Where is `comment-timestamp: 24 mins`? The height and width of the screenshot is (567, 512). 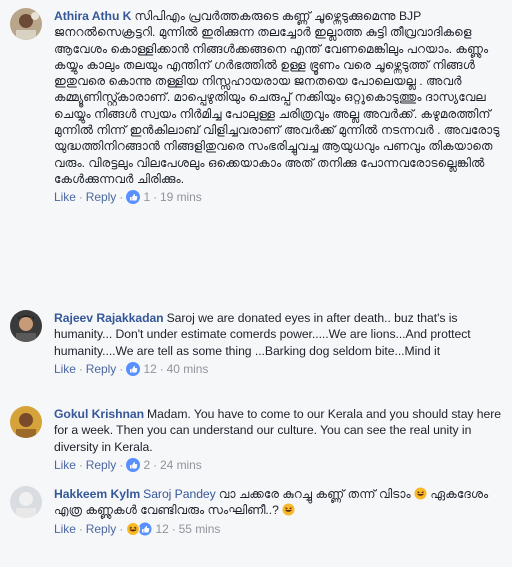 comment-timestamp: 24 mins is located at coordinates (181, 465).